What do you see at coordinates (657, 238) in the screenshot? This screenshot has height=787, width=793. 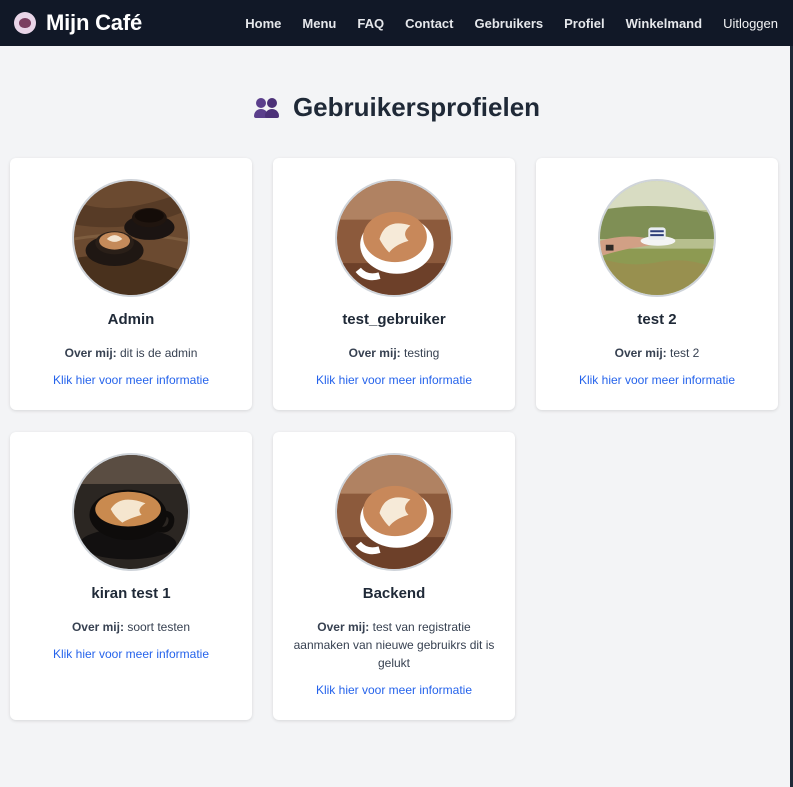 I see `espresso-in-hand-icon` at bounding box center [657, 238].